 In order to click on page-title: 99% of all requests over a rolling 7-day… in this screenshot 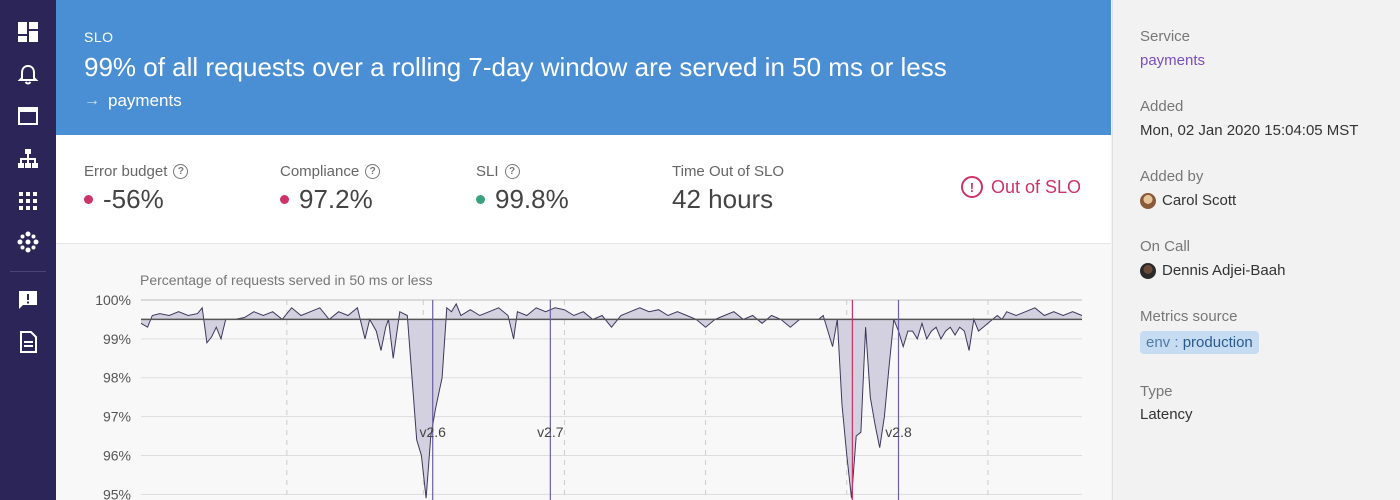, I will do `click(515, 67)`.